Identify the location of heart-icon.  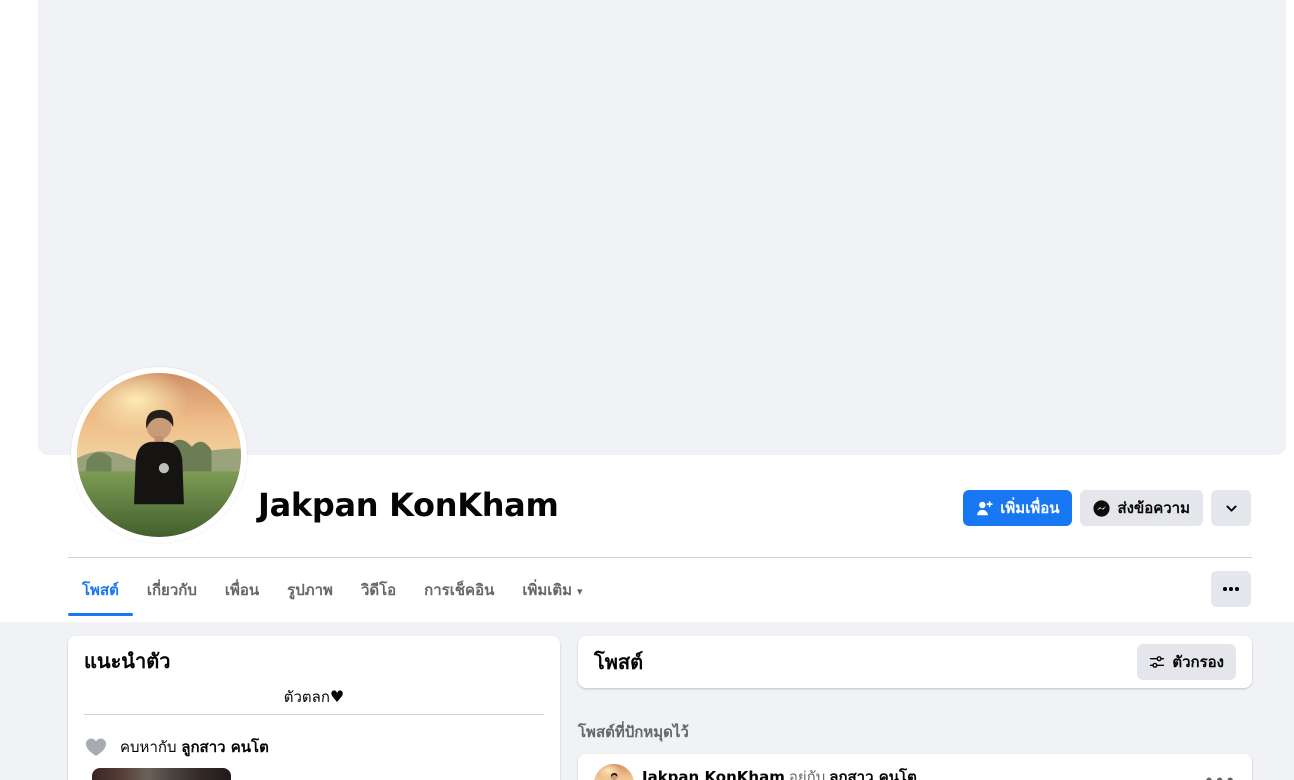
(96, 747).